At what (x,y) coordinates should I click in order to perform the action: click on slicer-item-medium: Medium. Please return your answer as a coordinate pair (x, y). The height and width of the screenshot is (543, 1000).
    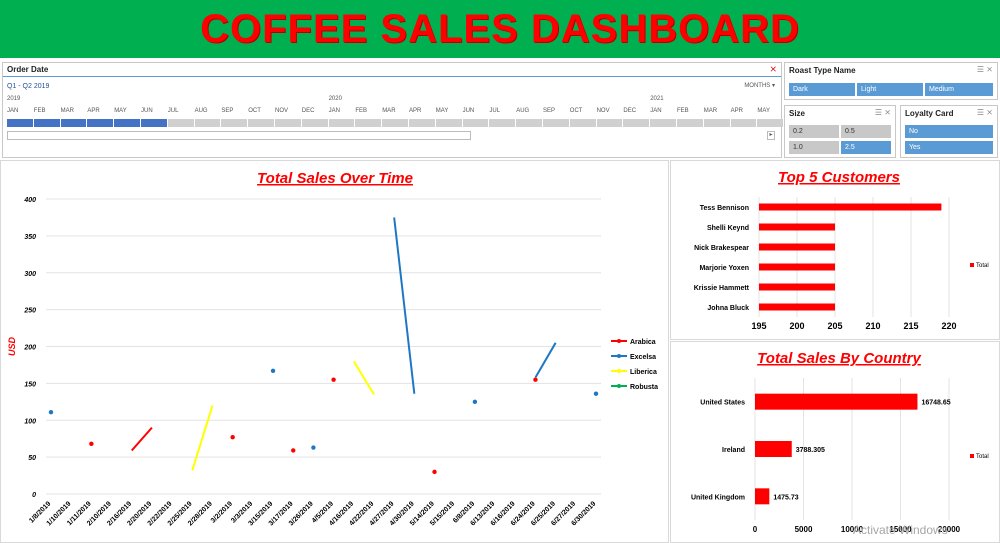
    Looking at the image, I should click on (959, 89).